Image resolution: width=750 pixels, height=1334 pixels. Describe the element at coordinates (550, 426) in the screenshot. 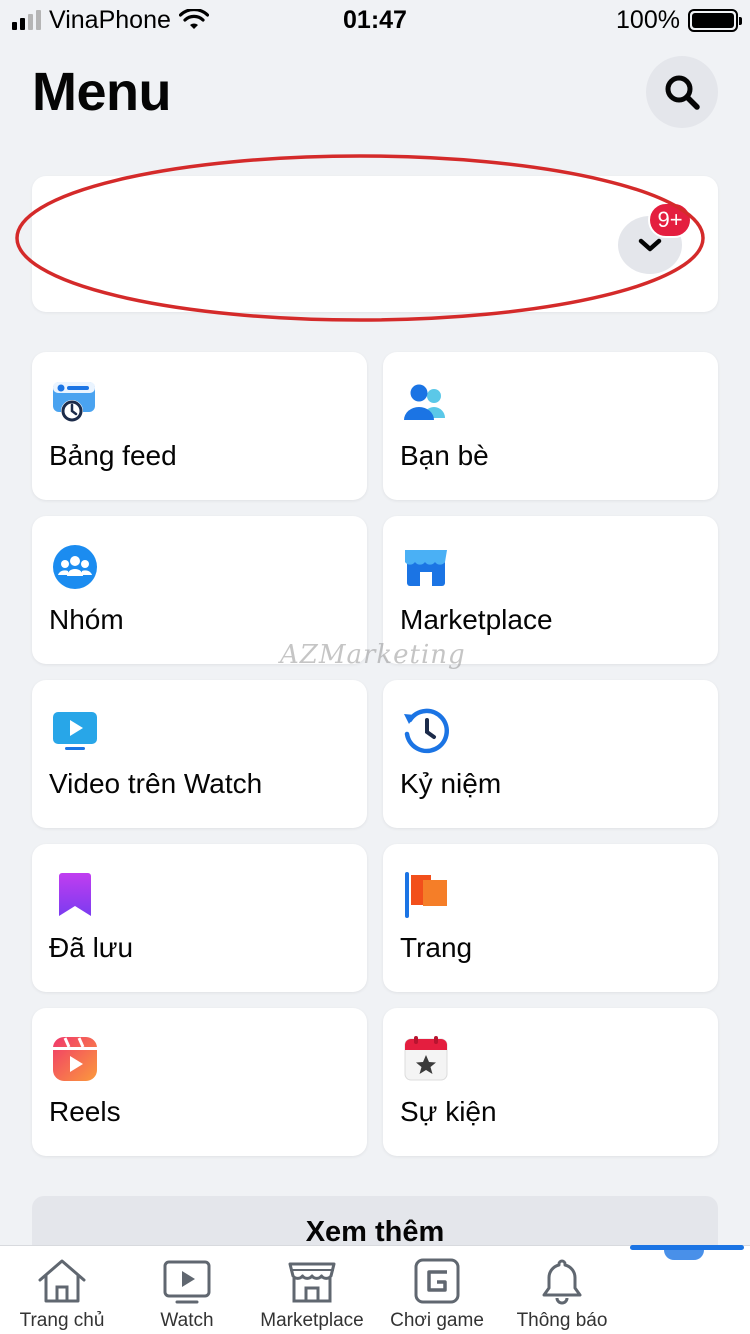

I see `shortcut-friends: Bạn bè` at that location.